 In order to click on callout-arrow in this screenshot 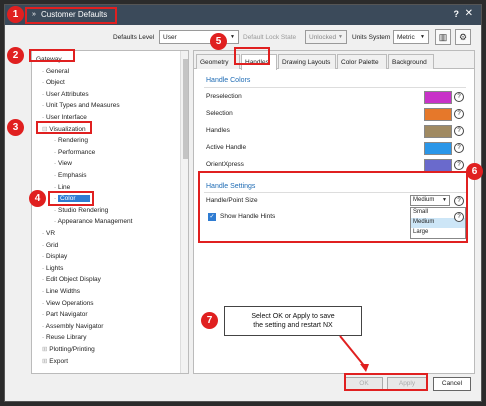, I will do `click(354, 353)`.